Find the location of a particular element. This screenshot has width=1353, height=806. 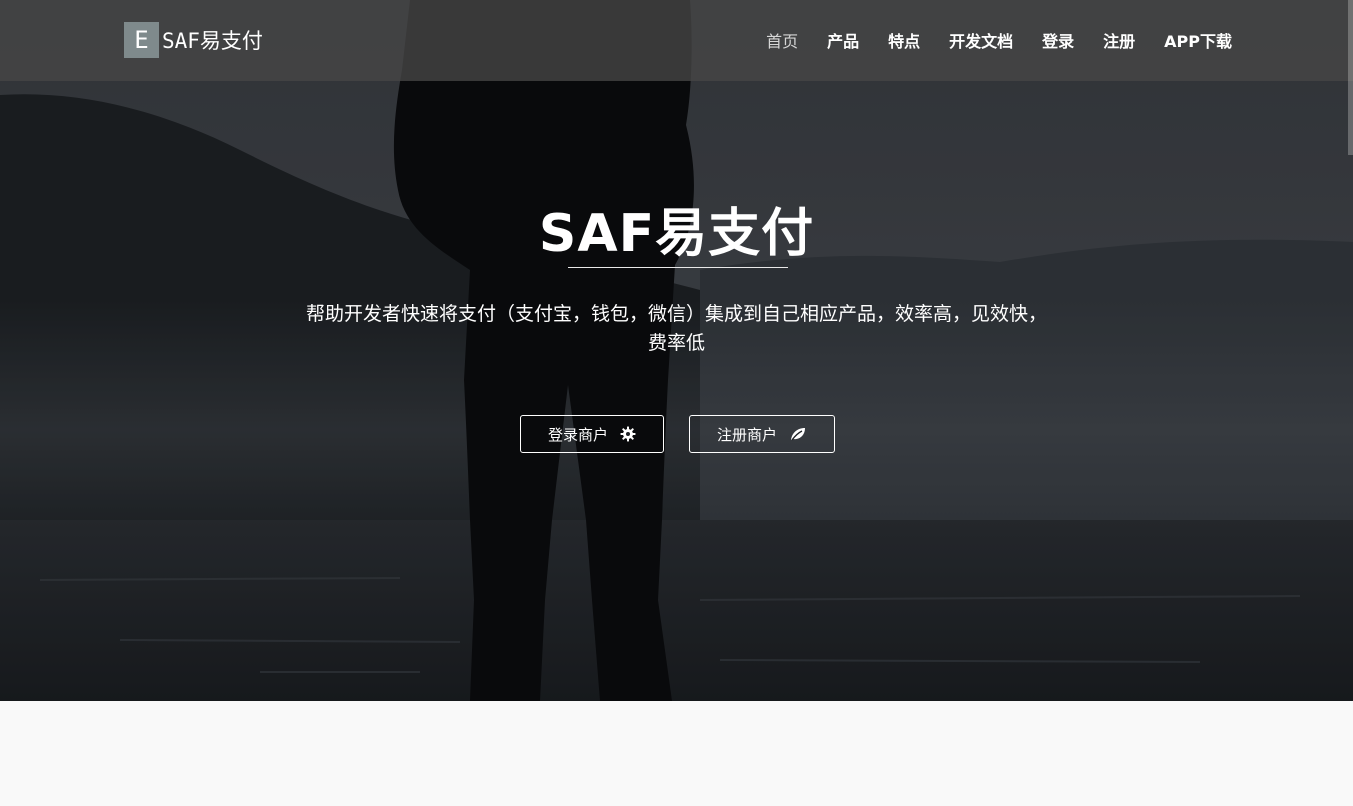

login-merchant-label: 登录商户 is located at coordinates (577, 434).